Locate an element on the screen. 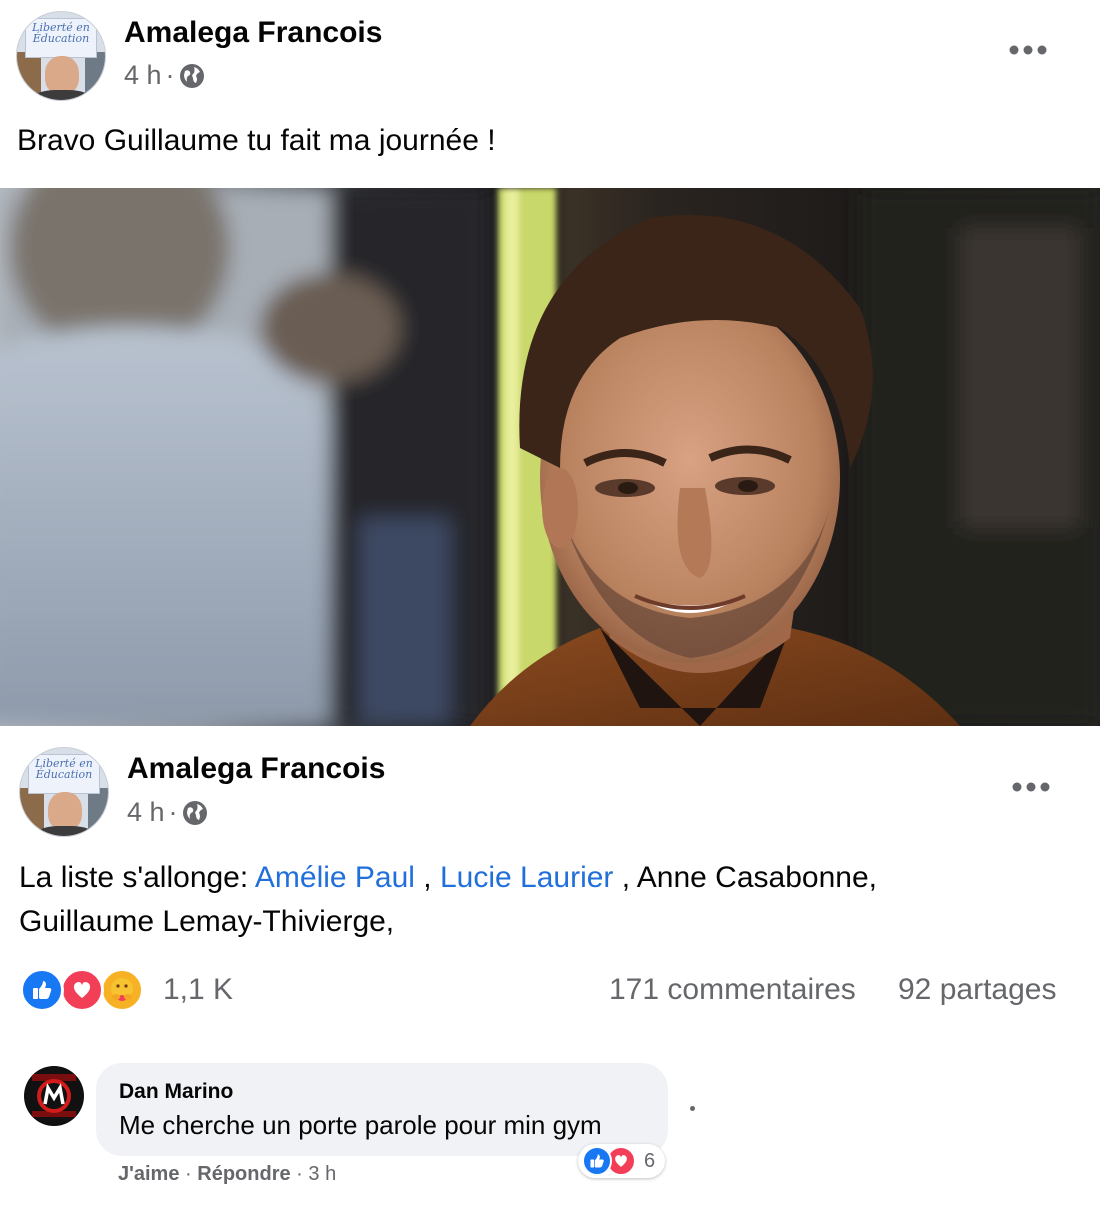 The height and width of the screenshot is (1212, 1100). comment-reactions: 6 is located at coordinates (622, 1161).